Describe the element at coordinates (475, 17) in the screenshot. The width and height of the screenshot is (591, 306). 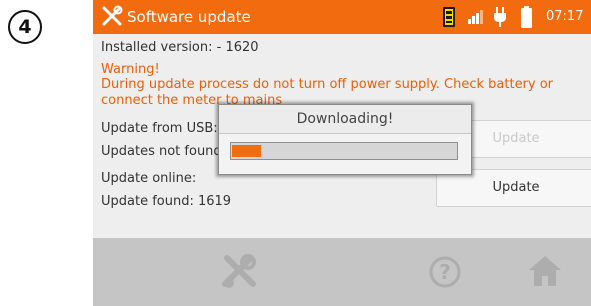
I see `signal-strength-icon` at that location.